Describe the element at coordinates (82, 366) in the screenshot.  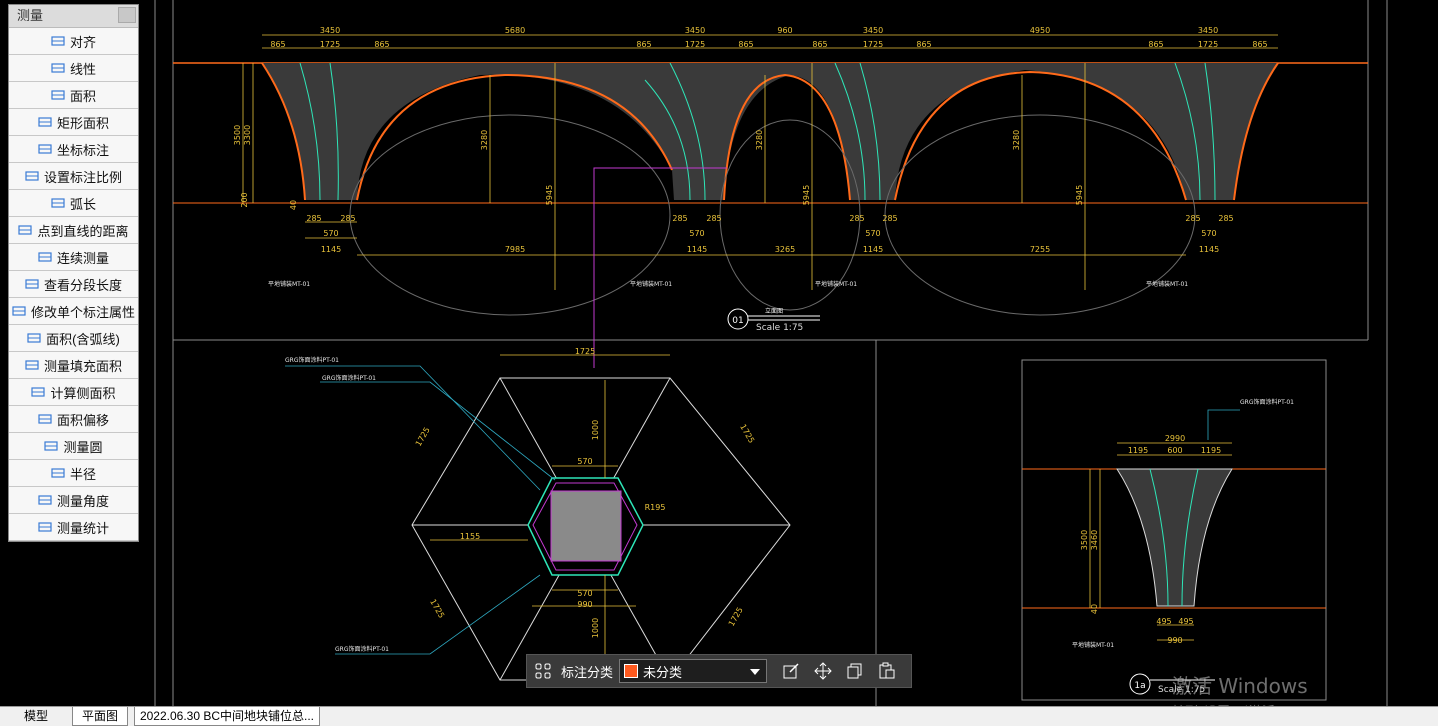
I see `tool-label: 测量填充面积` at that location.